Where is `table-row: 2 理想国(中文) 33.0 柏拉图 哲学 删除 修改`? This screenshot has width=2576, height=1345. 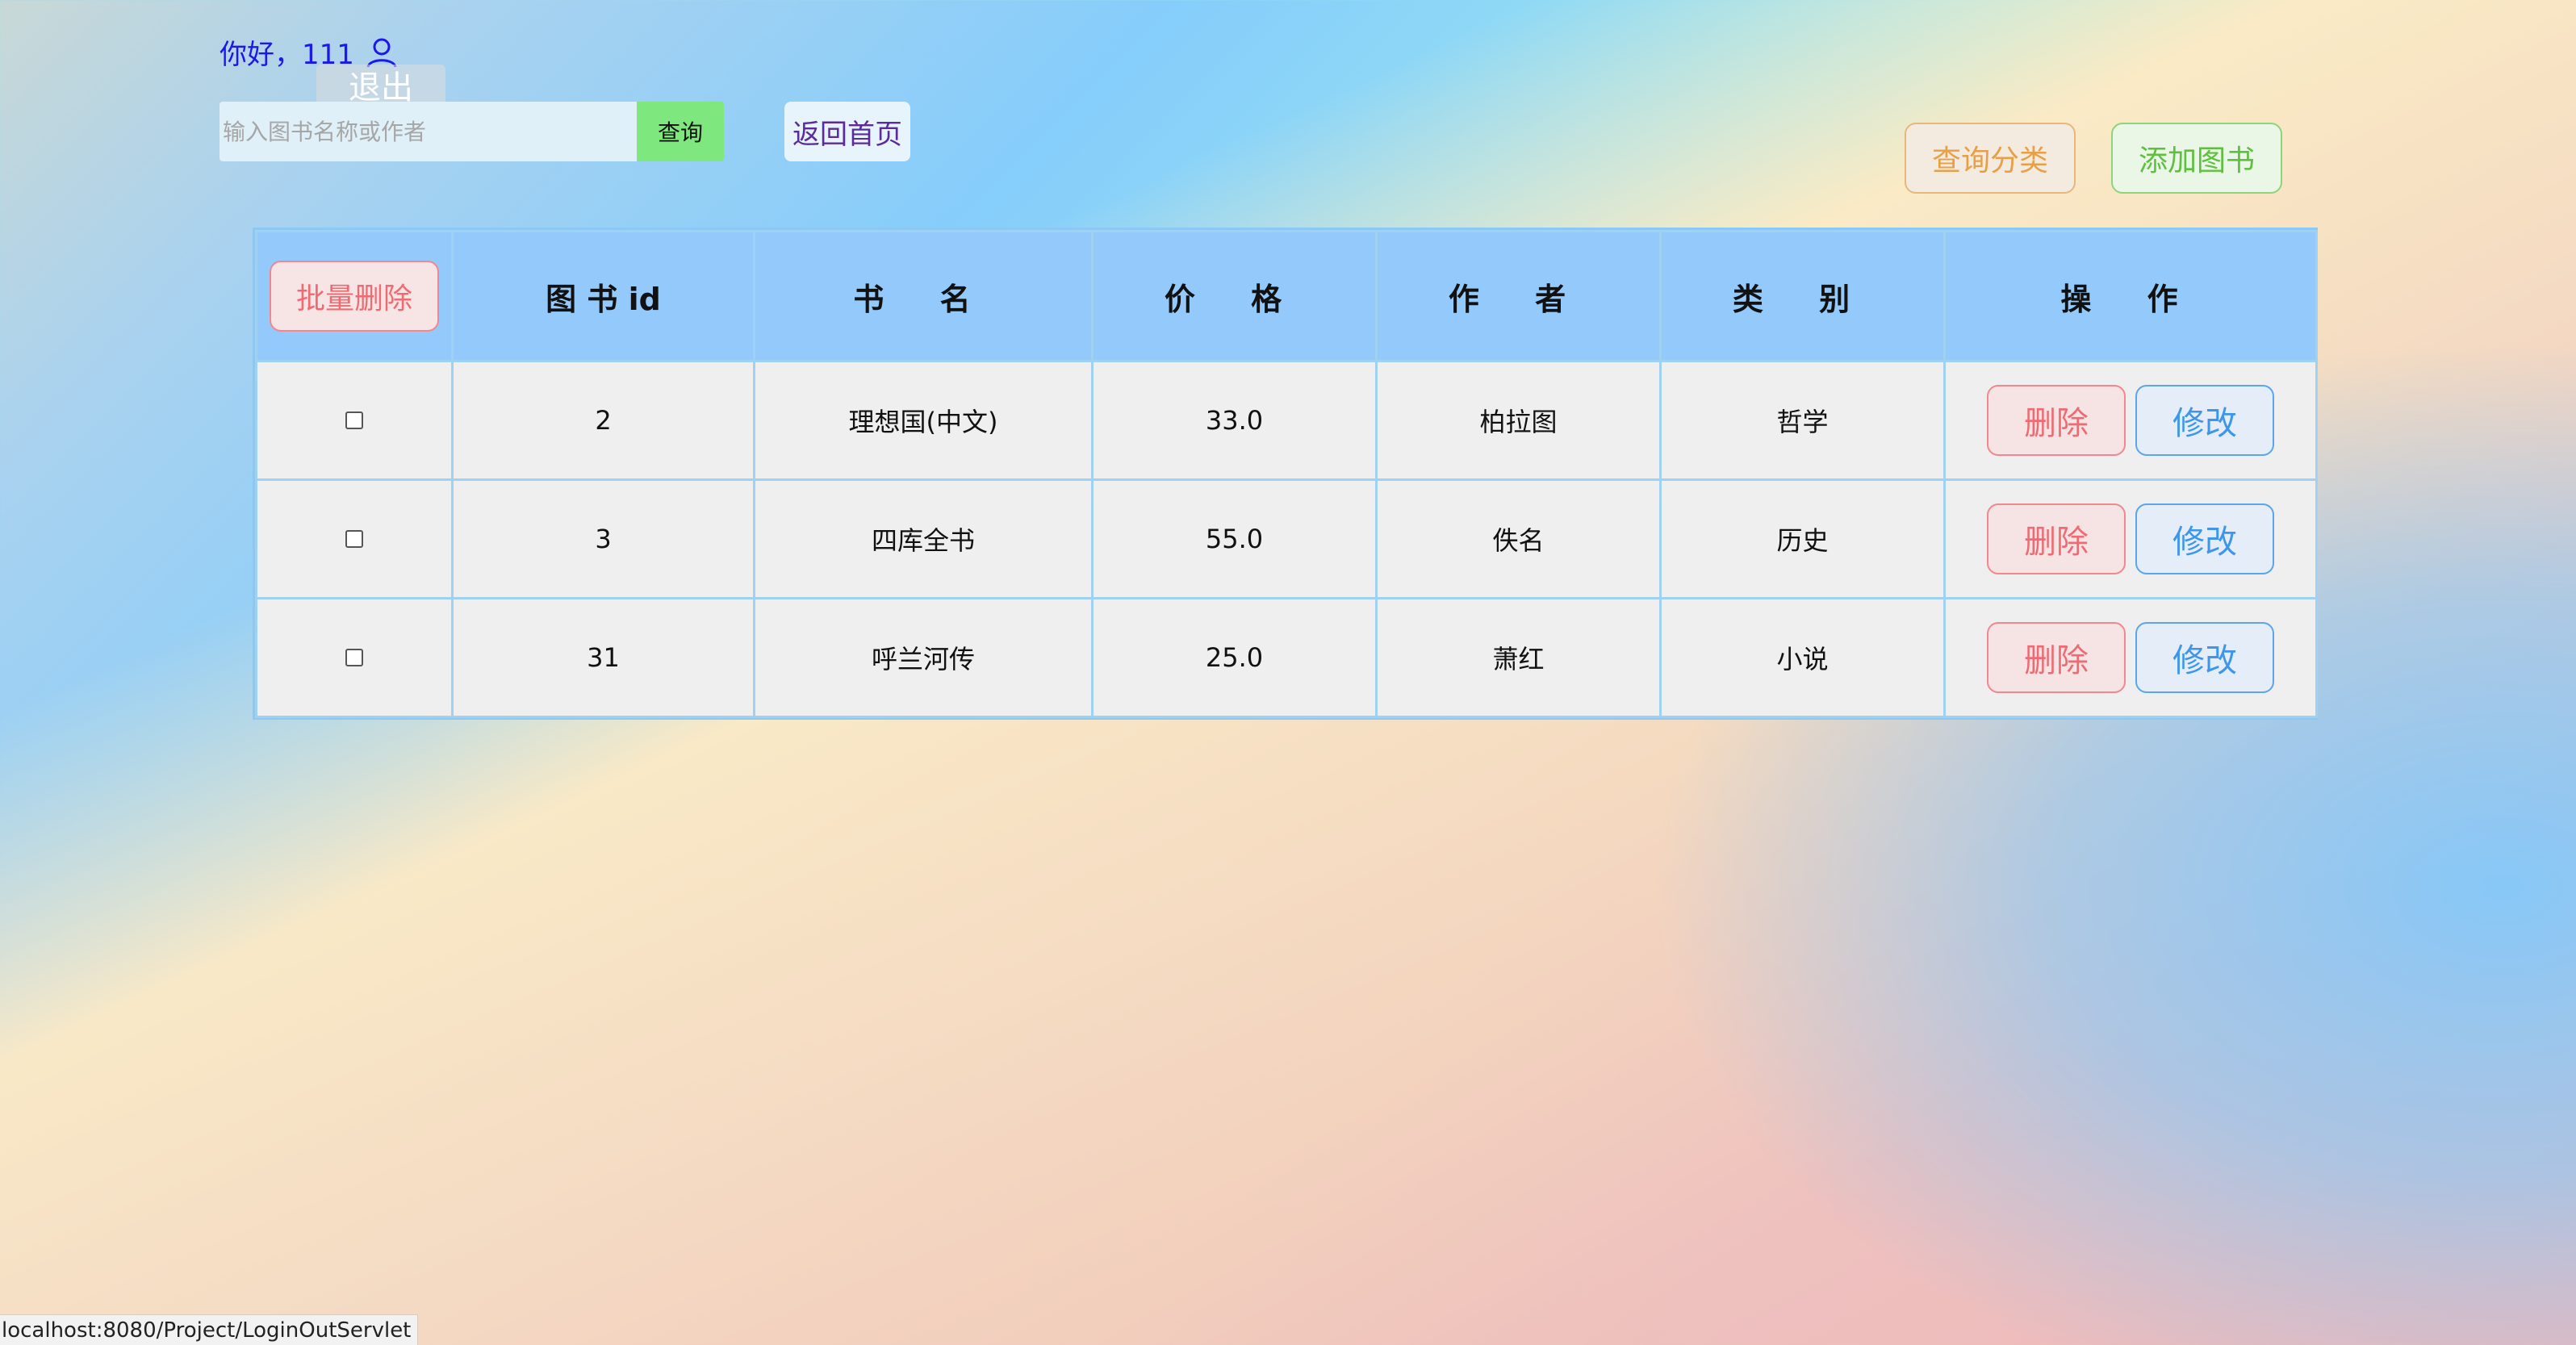 table-row: 2 理想国(中文) 33.0 柏拉图 哲学 删除 修改 is located at coordinates (1286, 420).